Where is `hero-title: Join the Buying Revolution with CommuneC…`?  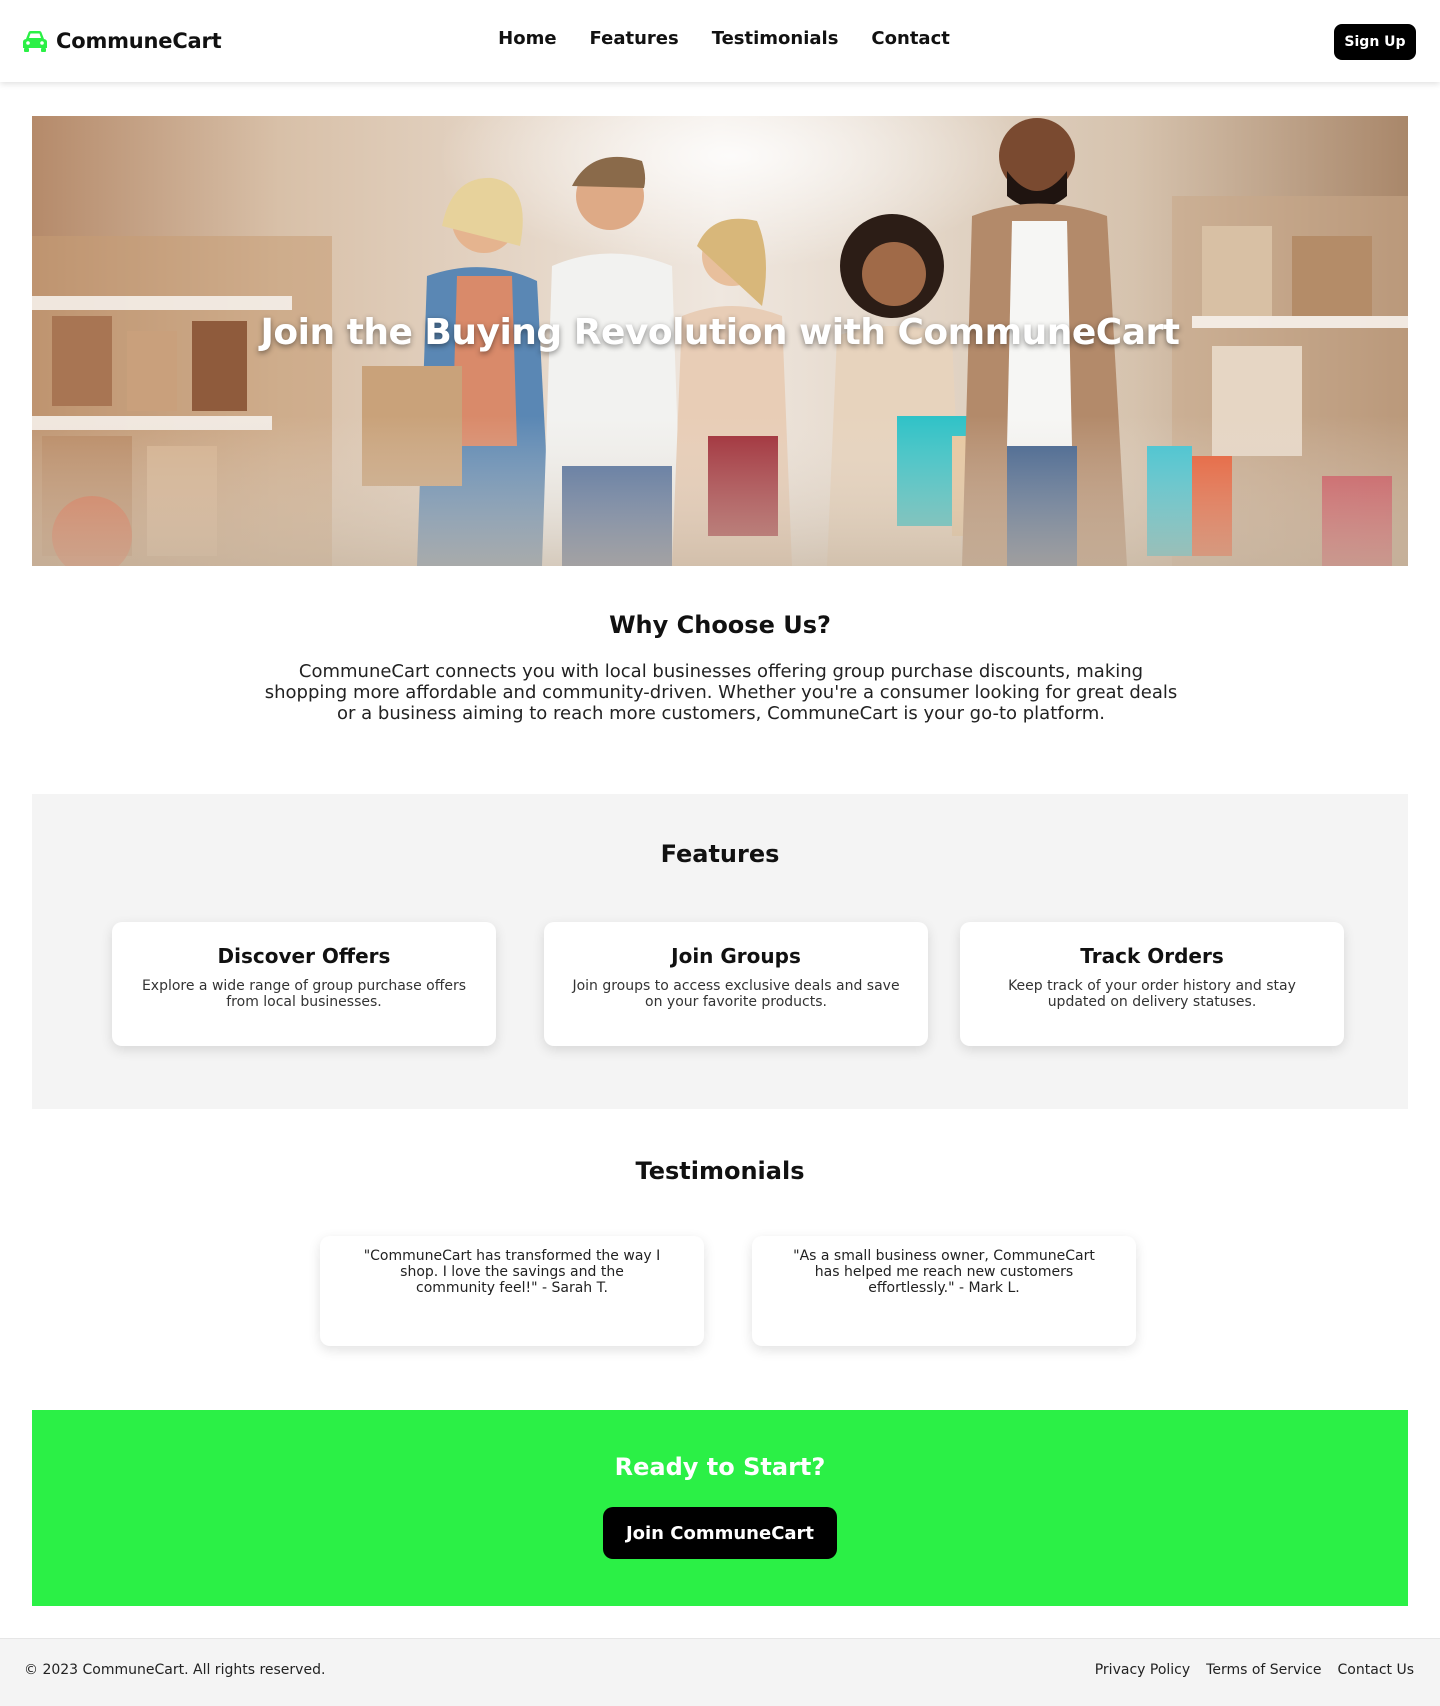
hero-title: Join the Buying Revolution with CommuneC… is located at coordinates (720, 332).